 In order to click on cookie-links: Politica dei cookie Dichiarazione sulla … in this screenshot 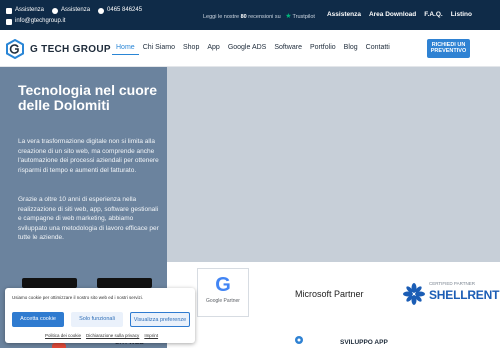, I will do `click(101, 335)`.